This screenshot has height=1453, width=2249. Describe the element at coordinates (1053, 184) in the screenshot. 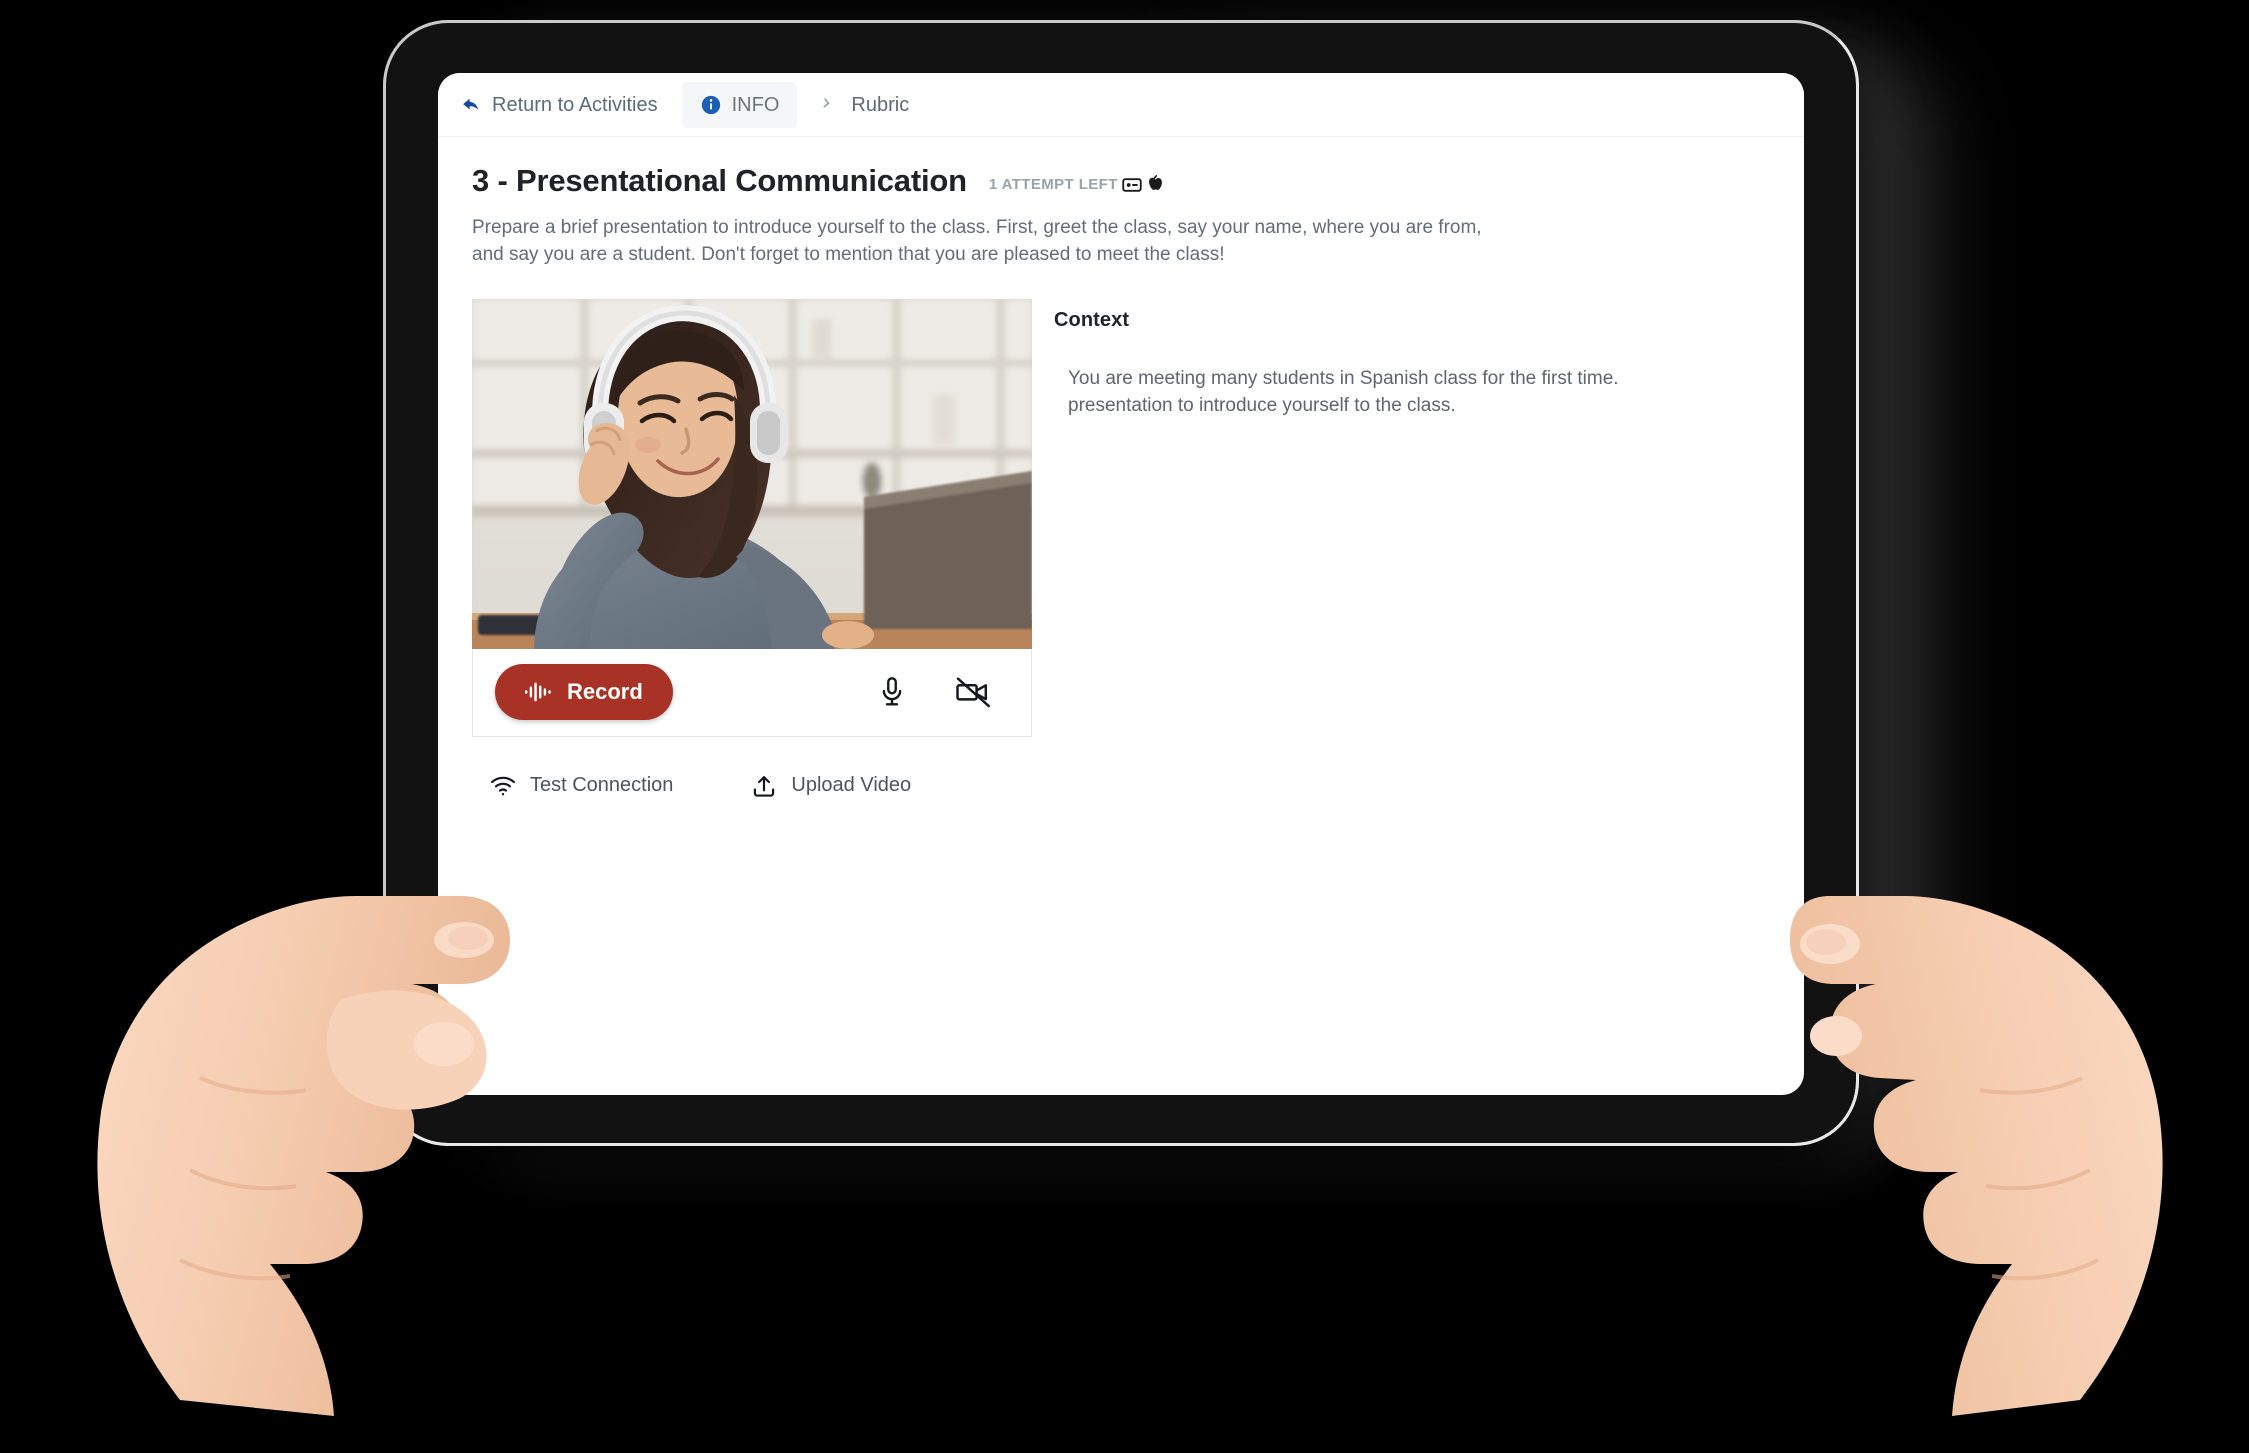

I see `attempts-left-label: 1 ATTEMPT LEFT` at that location.